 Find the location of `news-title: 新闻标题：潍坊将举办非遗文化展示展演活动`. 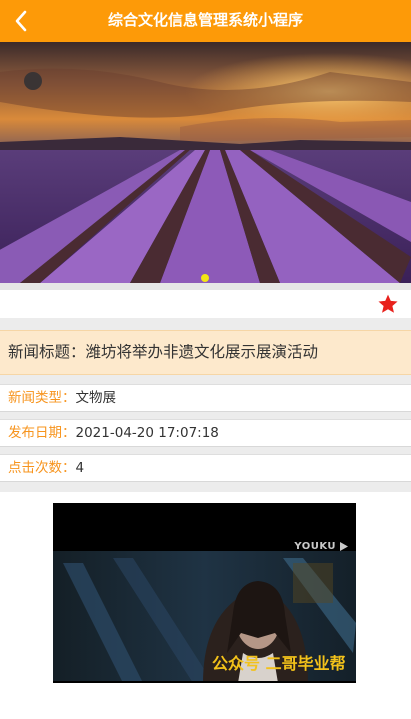

news-title: 新闻标题：潍坊将举办非遗文化展示展演活动 is located at coordinates (205, 352).